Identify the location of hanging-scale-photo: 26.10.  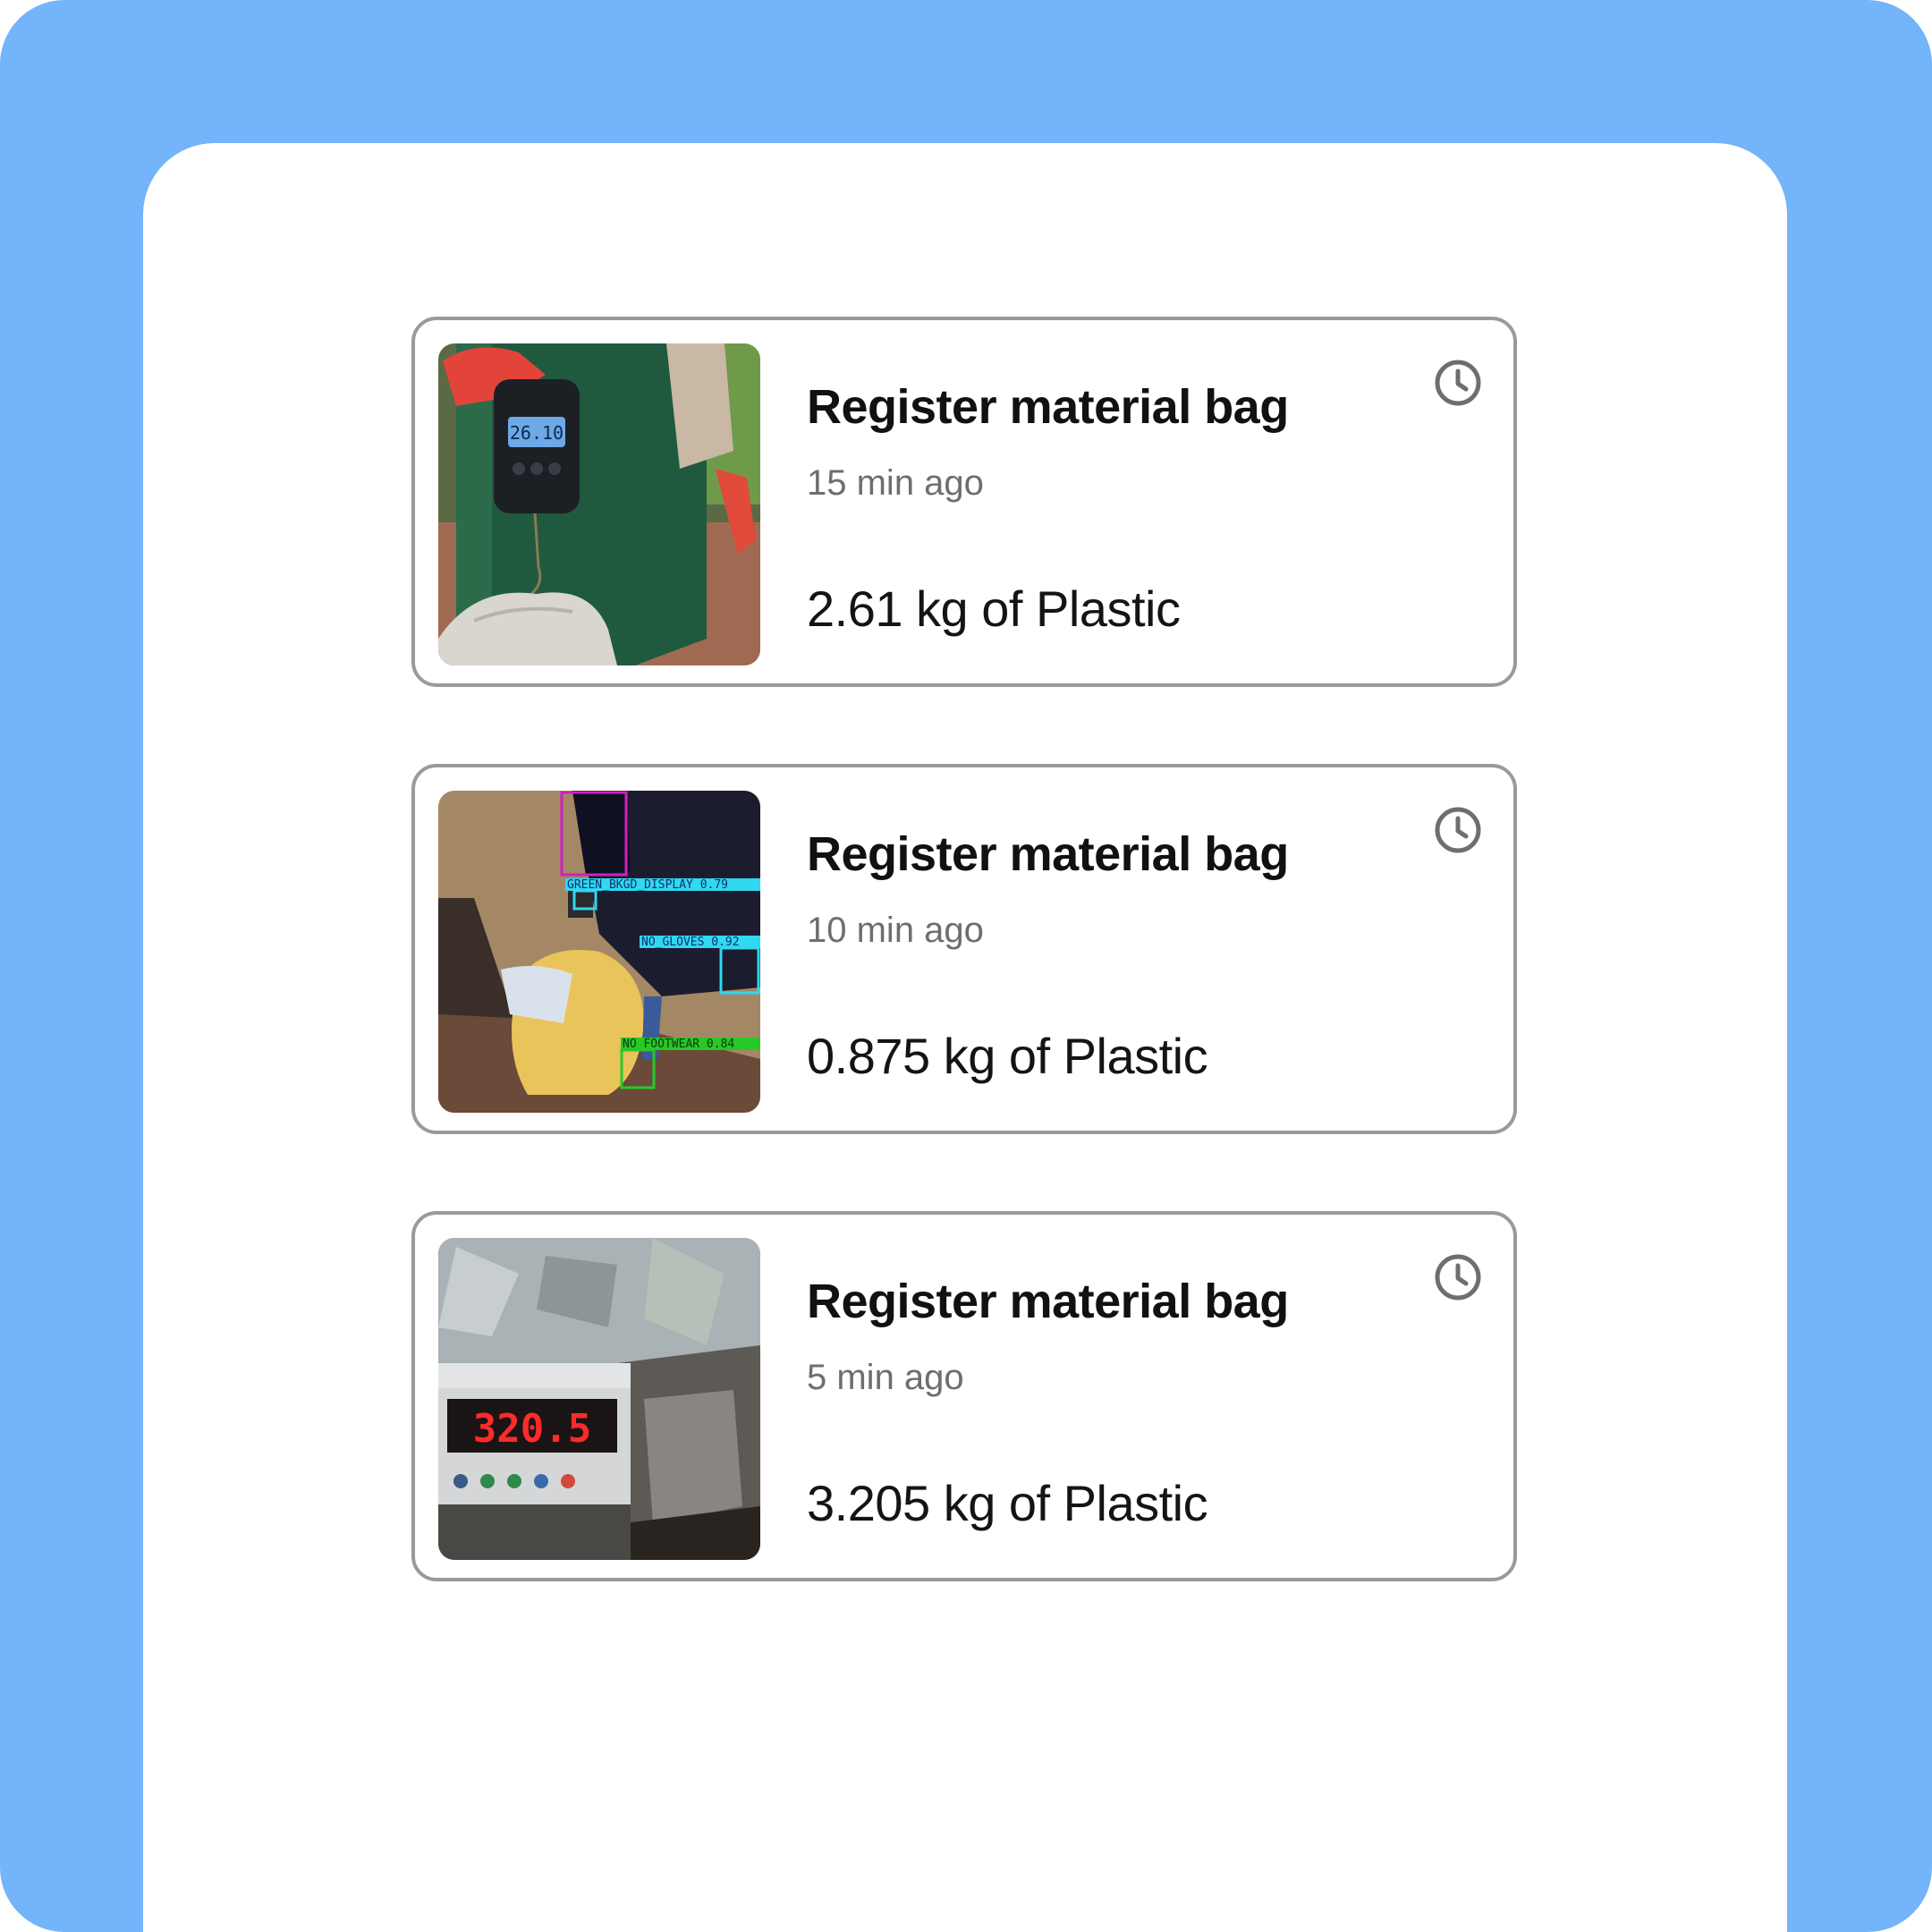
(599, 504).